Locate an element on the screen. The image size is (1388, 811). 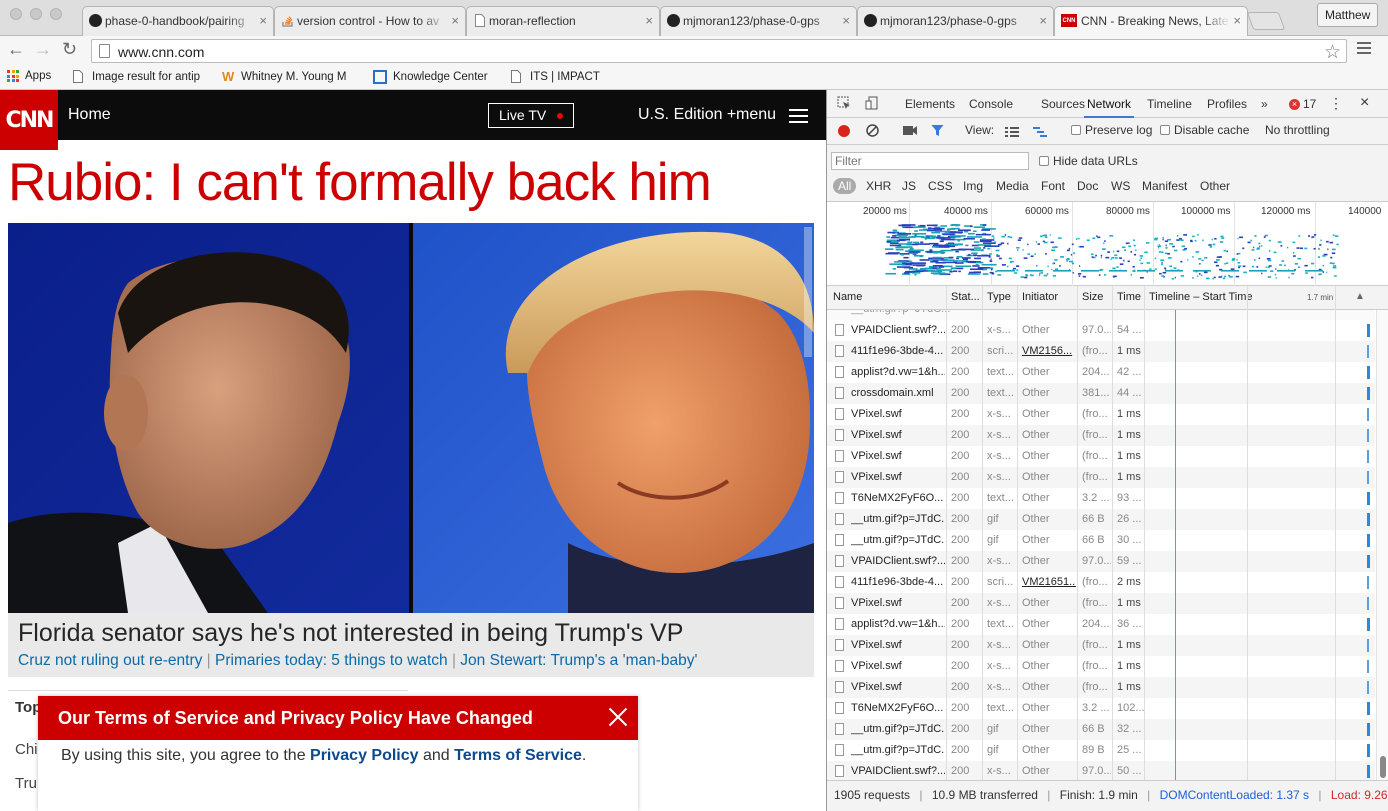
menu-link: menu is located at coordinates (756, 115).